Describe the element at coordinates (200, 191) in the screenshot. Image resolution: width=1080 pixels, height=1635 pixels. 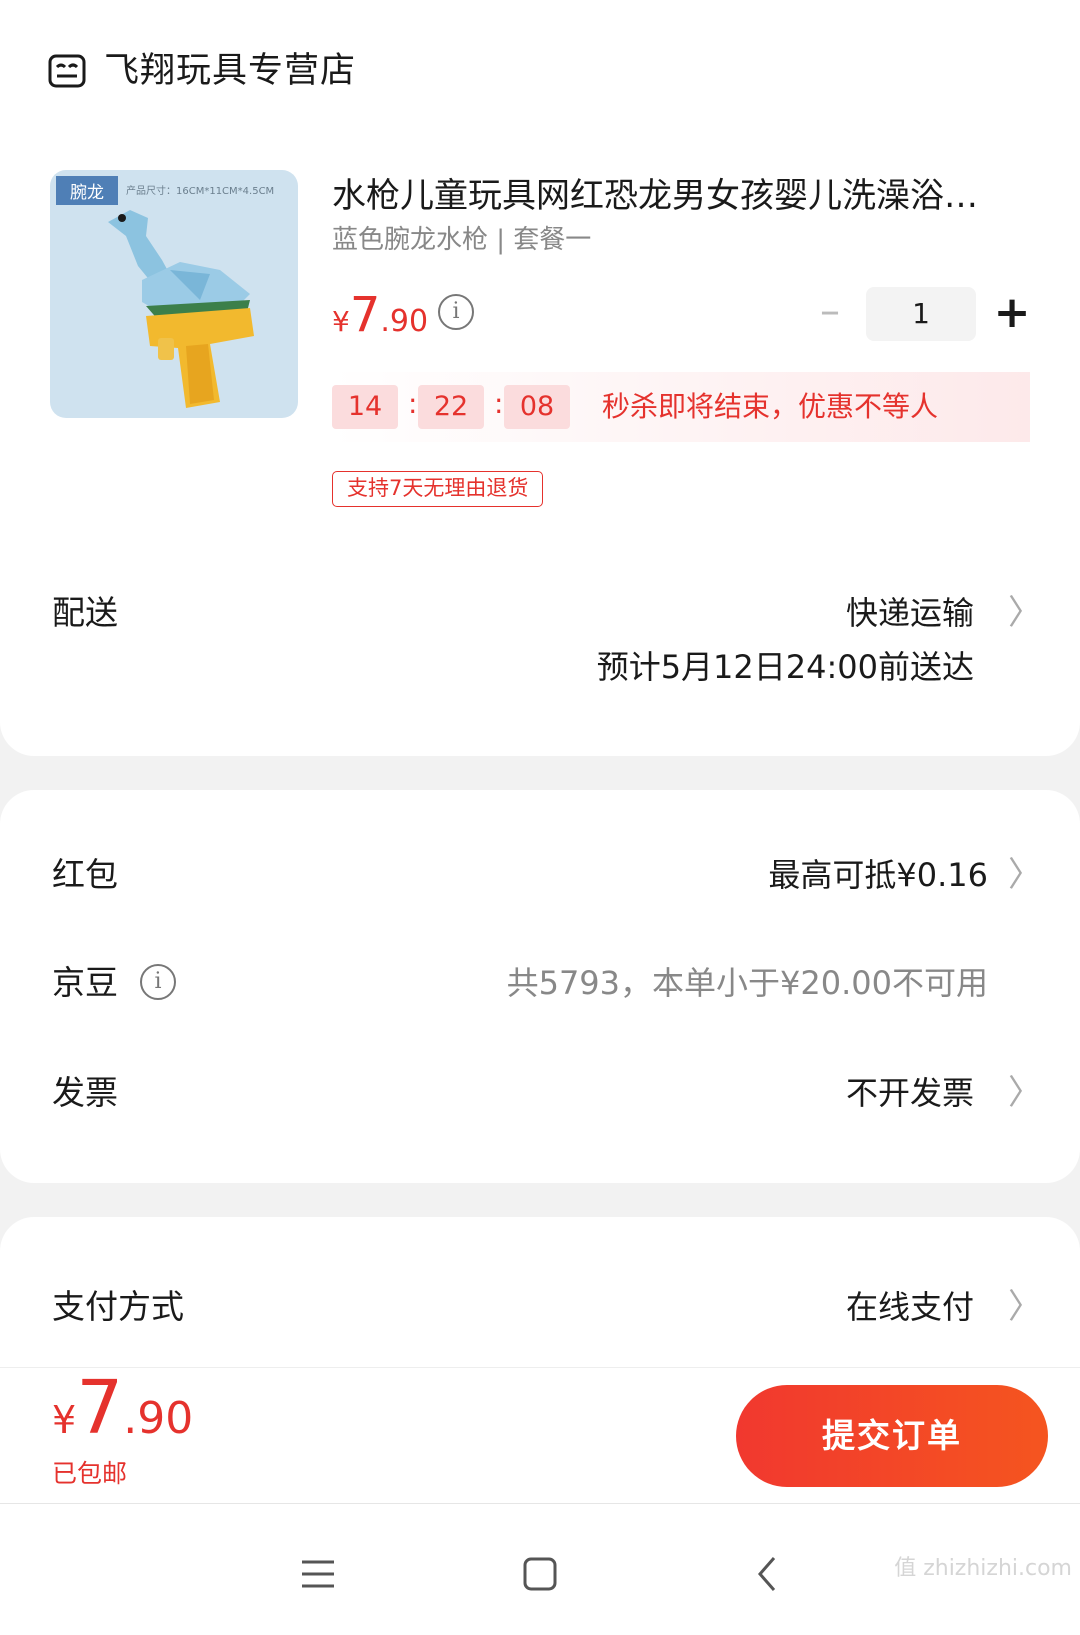
I see `image-size-text: 产品尺寸：16CM*11CM*4.5CM` at that location.